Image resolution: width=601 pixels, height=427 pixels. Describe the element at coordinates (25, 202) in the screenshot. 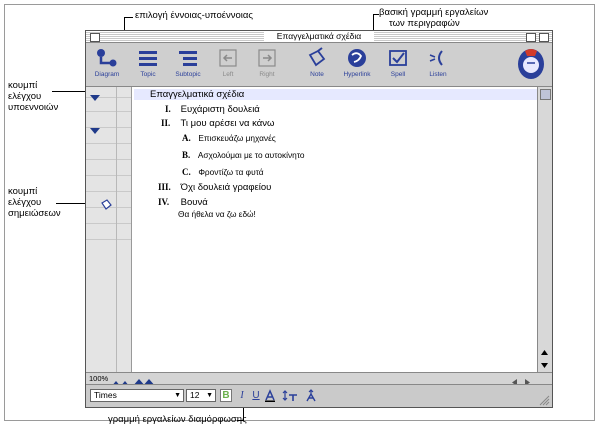

I see `callout-notes-2: ελέγχου` at that location.